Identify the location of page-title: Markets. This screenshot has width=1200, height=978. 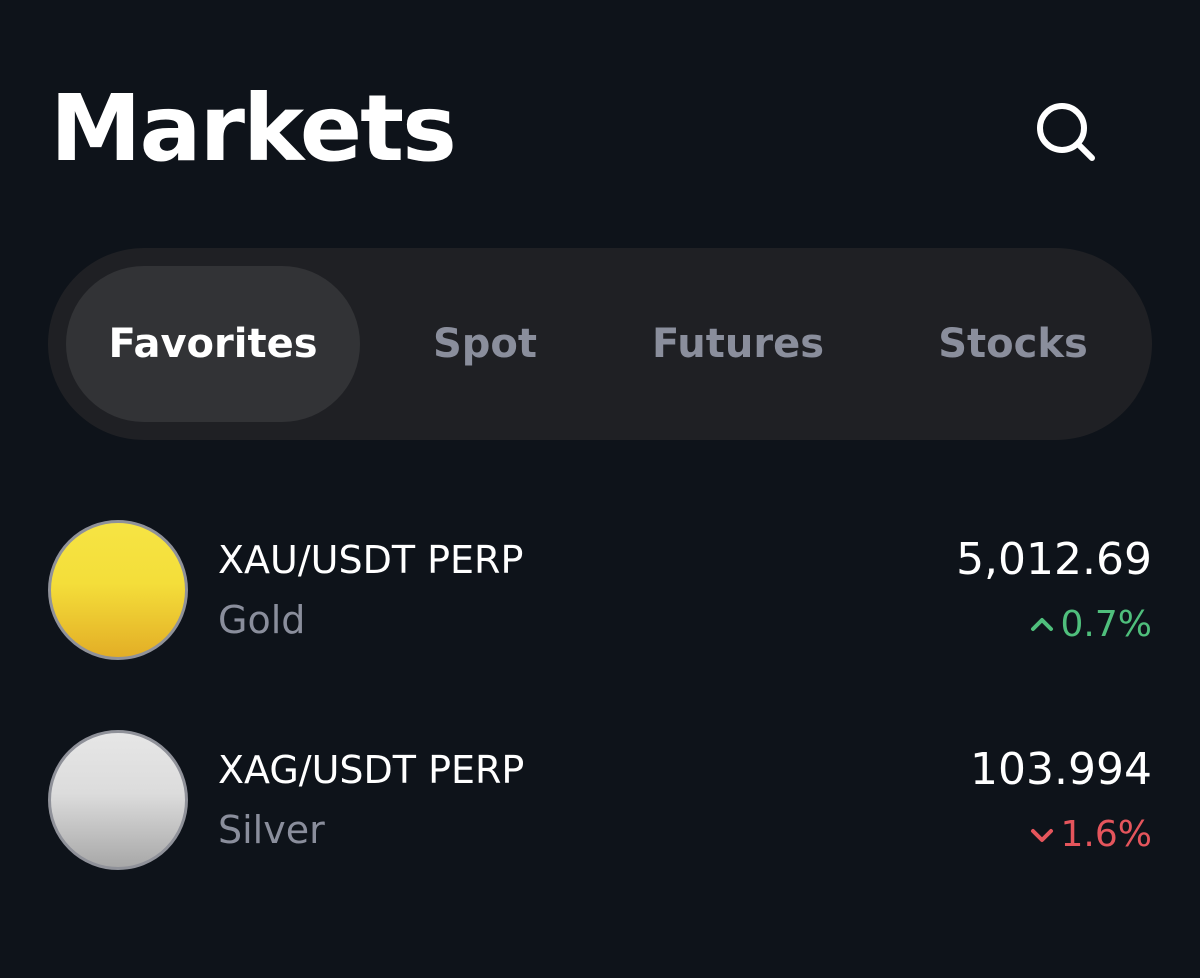
(253, 128).